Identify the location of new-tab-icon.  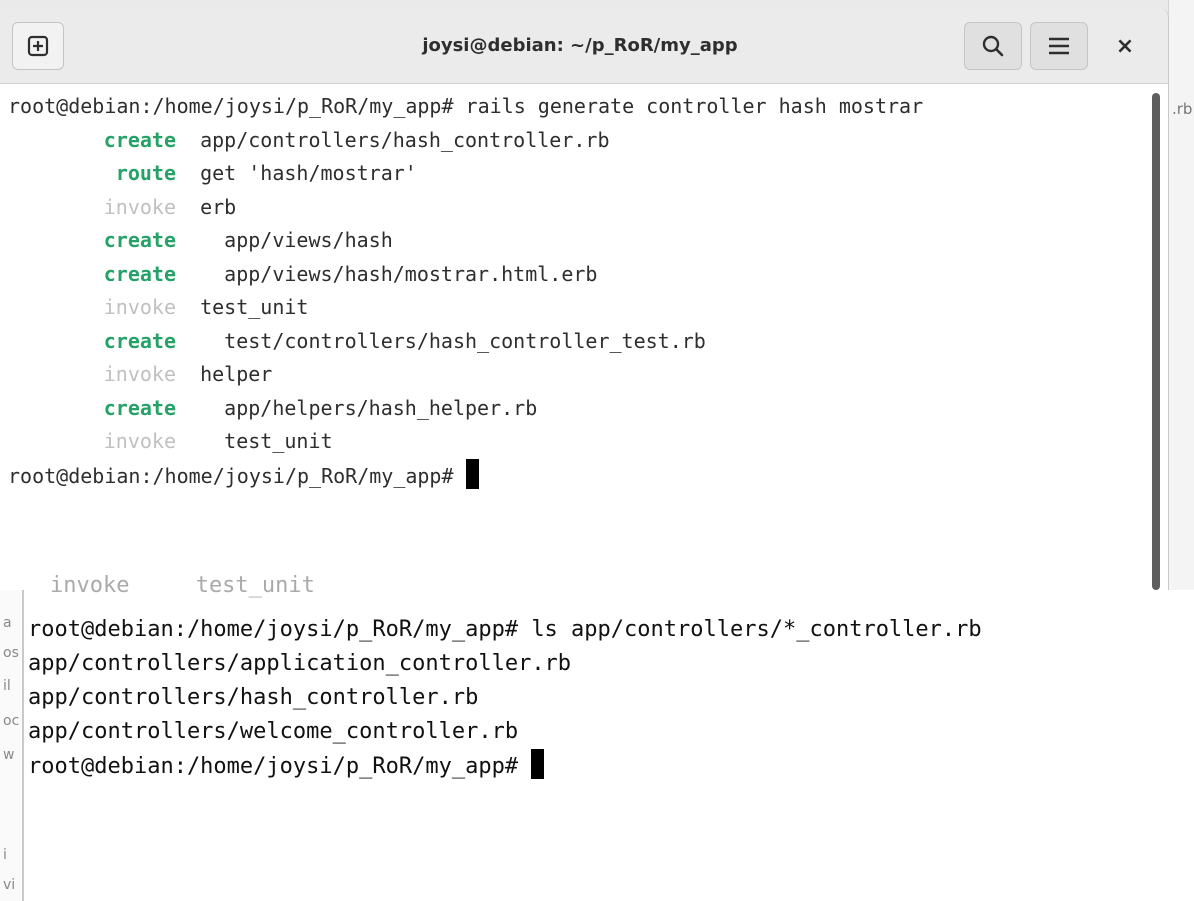
(38, 46).